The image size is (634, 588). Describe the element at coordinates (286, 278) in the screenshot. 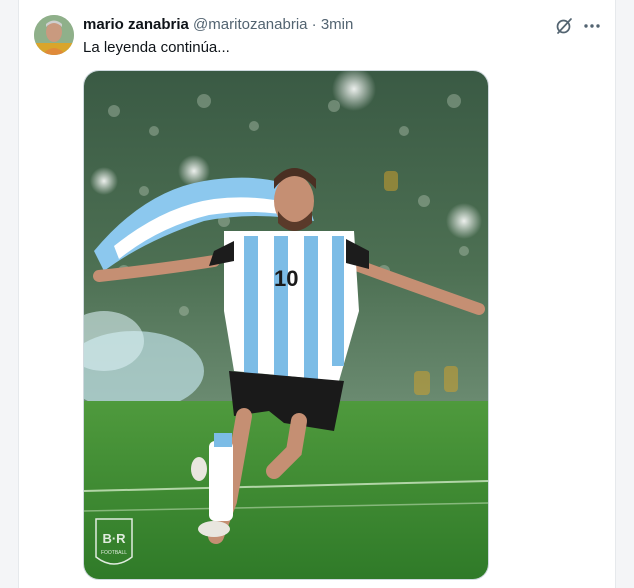

I see `jersey-number: 10` at that location.